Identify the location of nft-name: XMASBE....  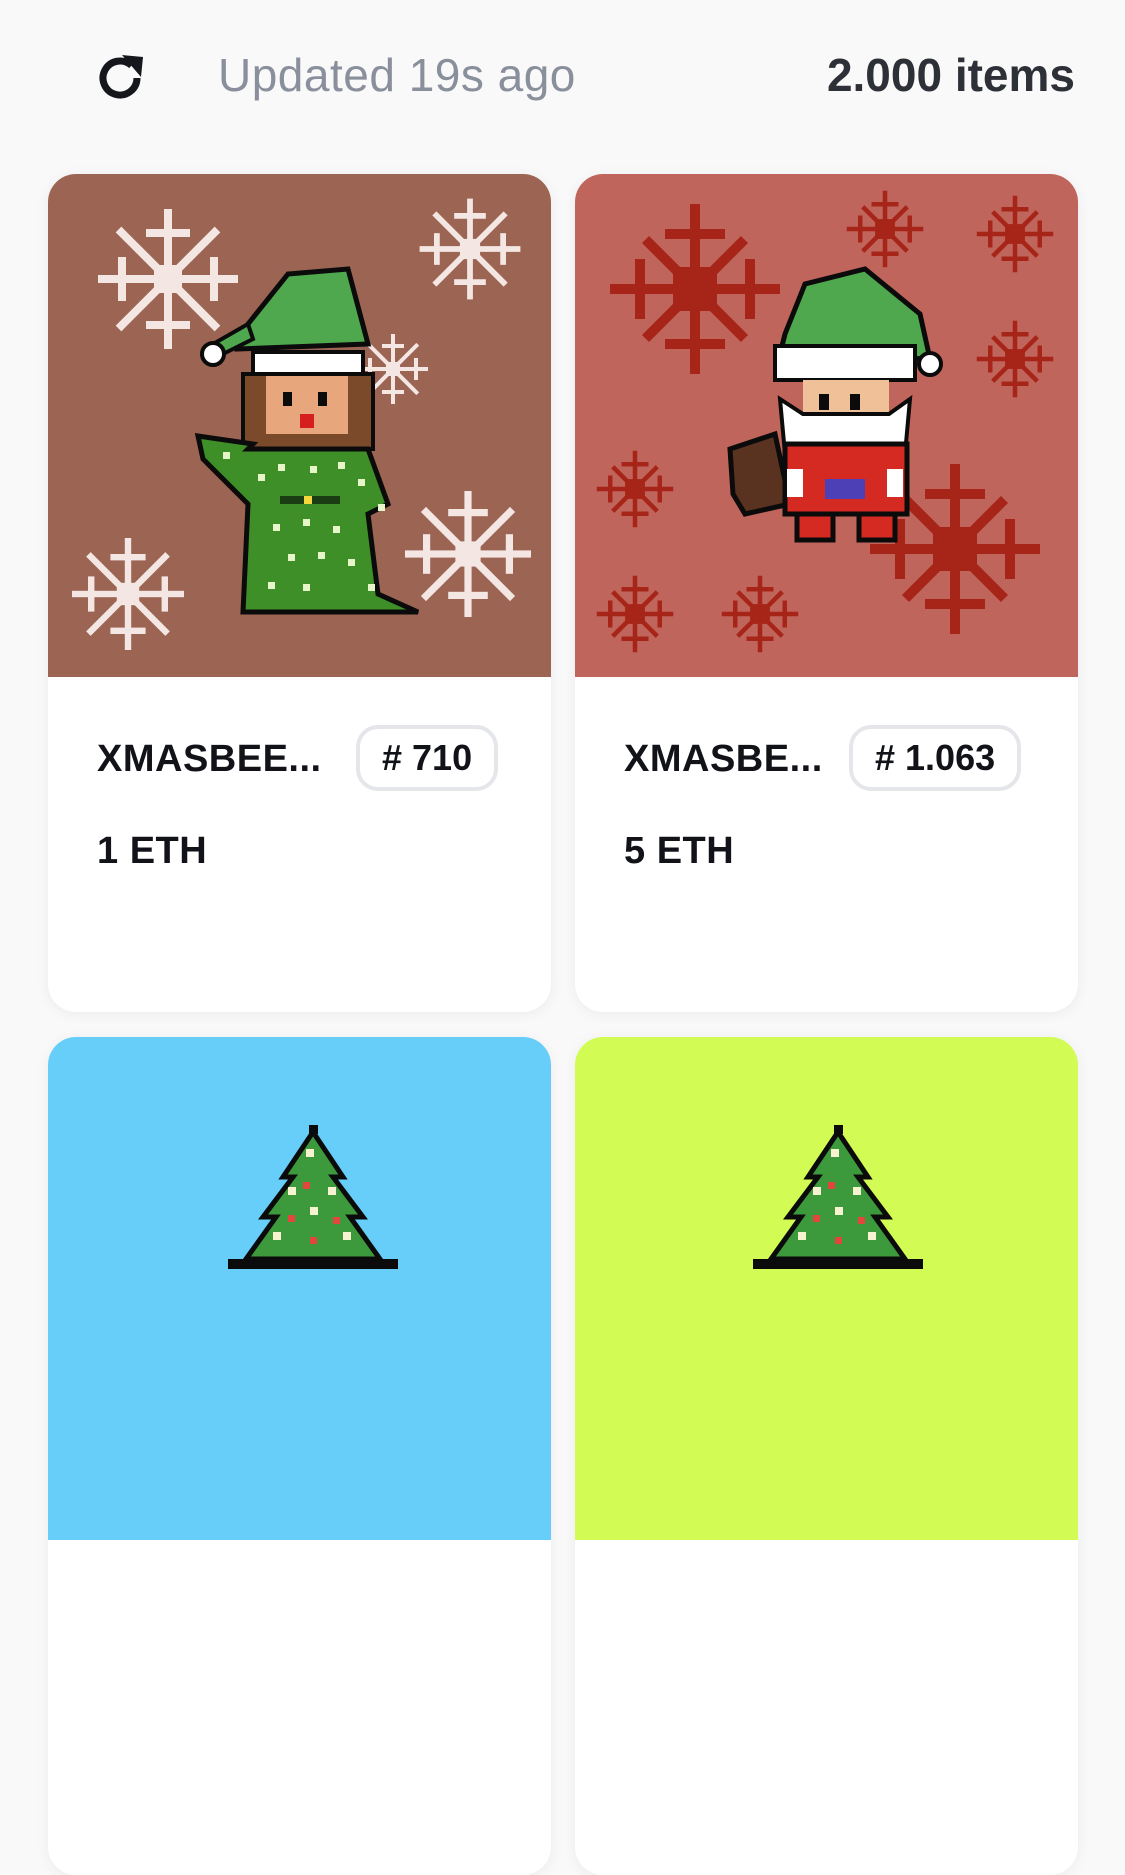
(723, 759).